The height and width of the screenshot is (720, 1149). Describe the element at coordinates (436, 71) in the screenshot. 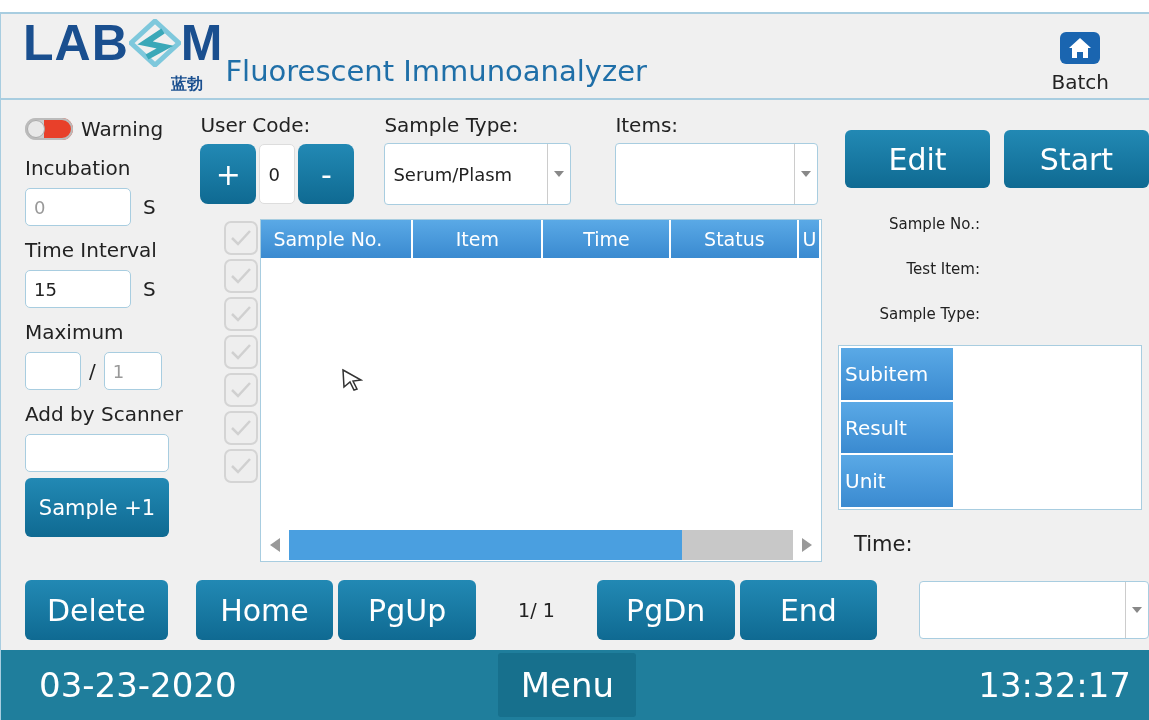

I see `app-title: Fluorescent Immunoanalyzer` at that location.